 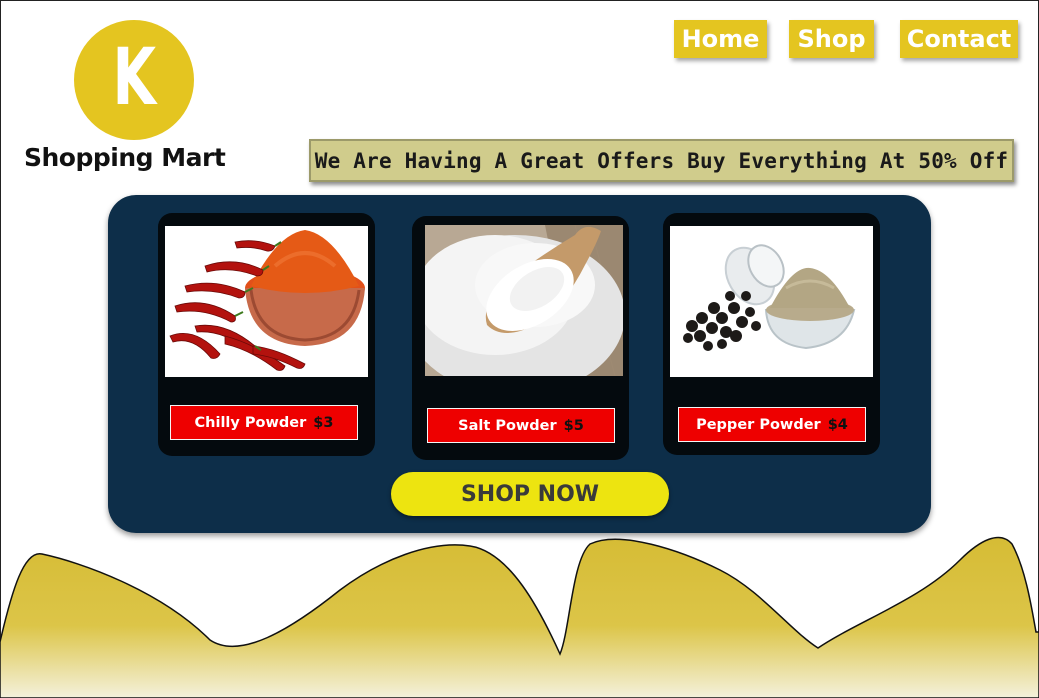 What do you see at coordinates (250, 422) in the screenshot?
I see `product-name: Chilly Powder` at bounding box center [250, 422].